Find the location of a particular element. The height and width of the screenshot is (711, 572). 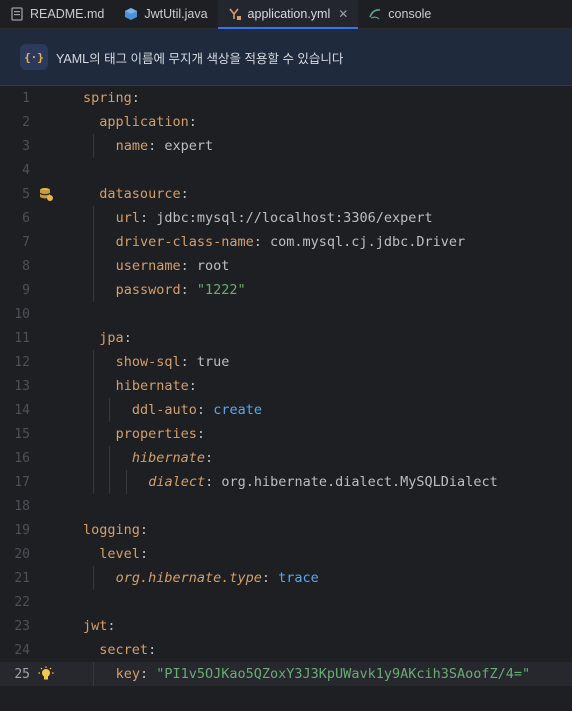

banner-text: YAML의 태그 이름에 무지개 색상을 적용할 수 있습니다 is located at coordinates (200, 58).